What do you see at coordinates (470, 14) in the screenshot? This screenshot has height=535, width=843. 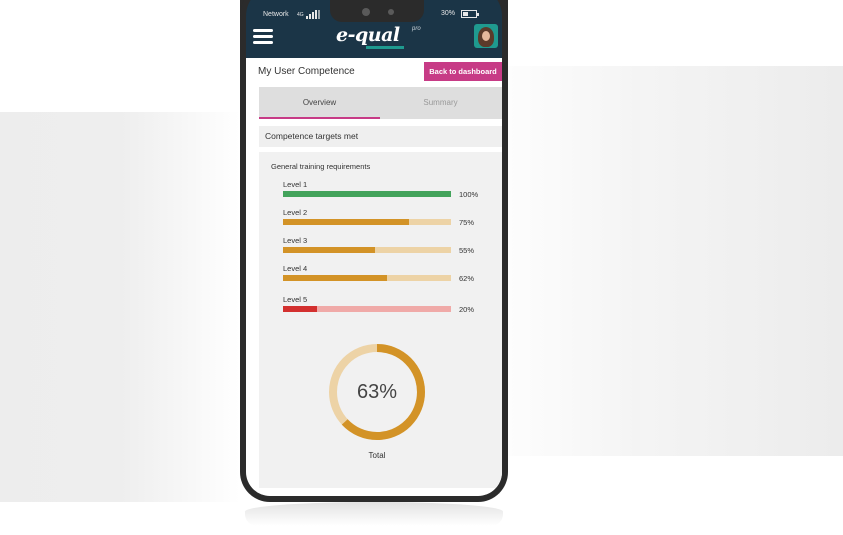 I see `battery-icon` at bounding box center [470, 14].